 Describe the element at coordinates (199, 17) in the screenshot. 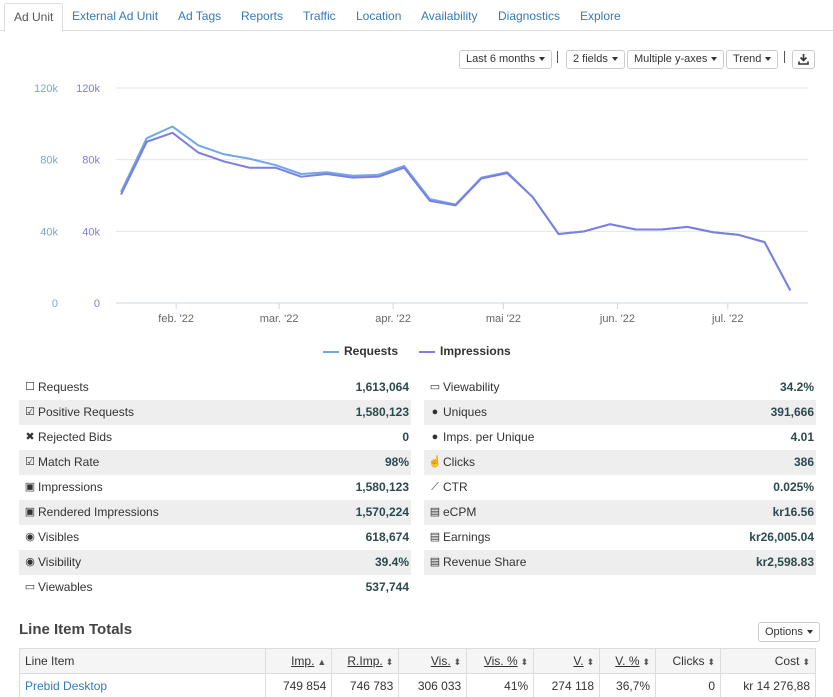

I see `tab-ad-tags: Ad Tags` at that location.